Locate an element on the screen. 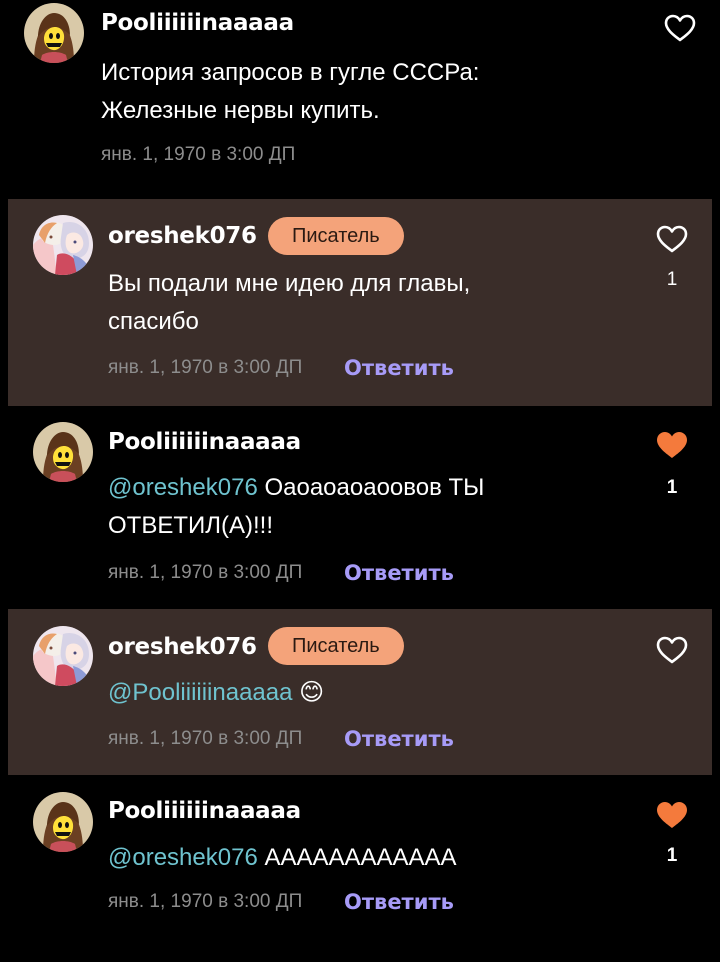  comment-text: @Pooliiiiiinaaaaa 😊 is located at coordinates (216, 693).